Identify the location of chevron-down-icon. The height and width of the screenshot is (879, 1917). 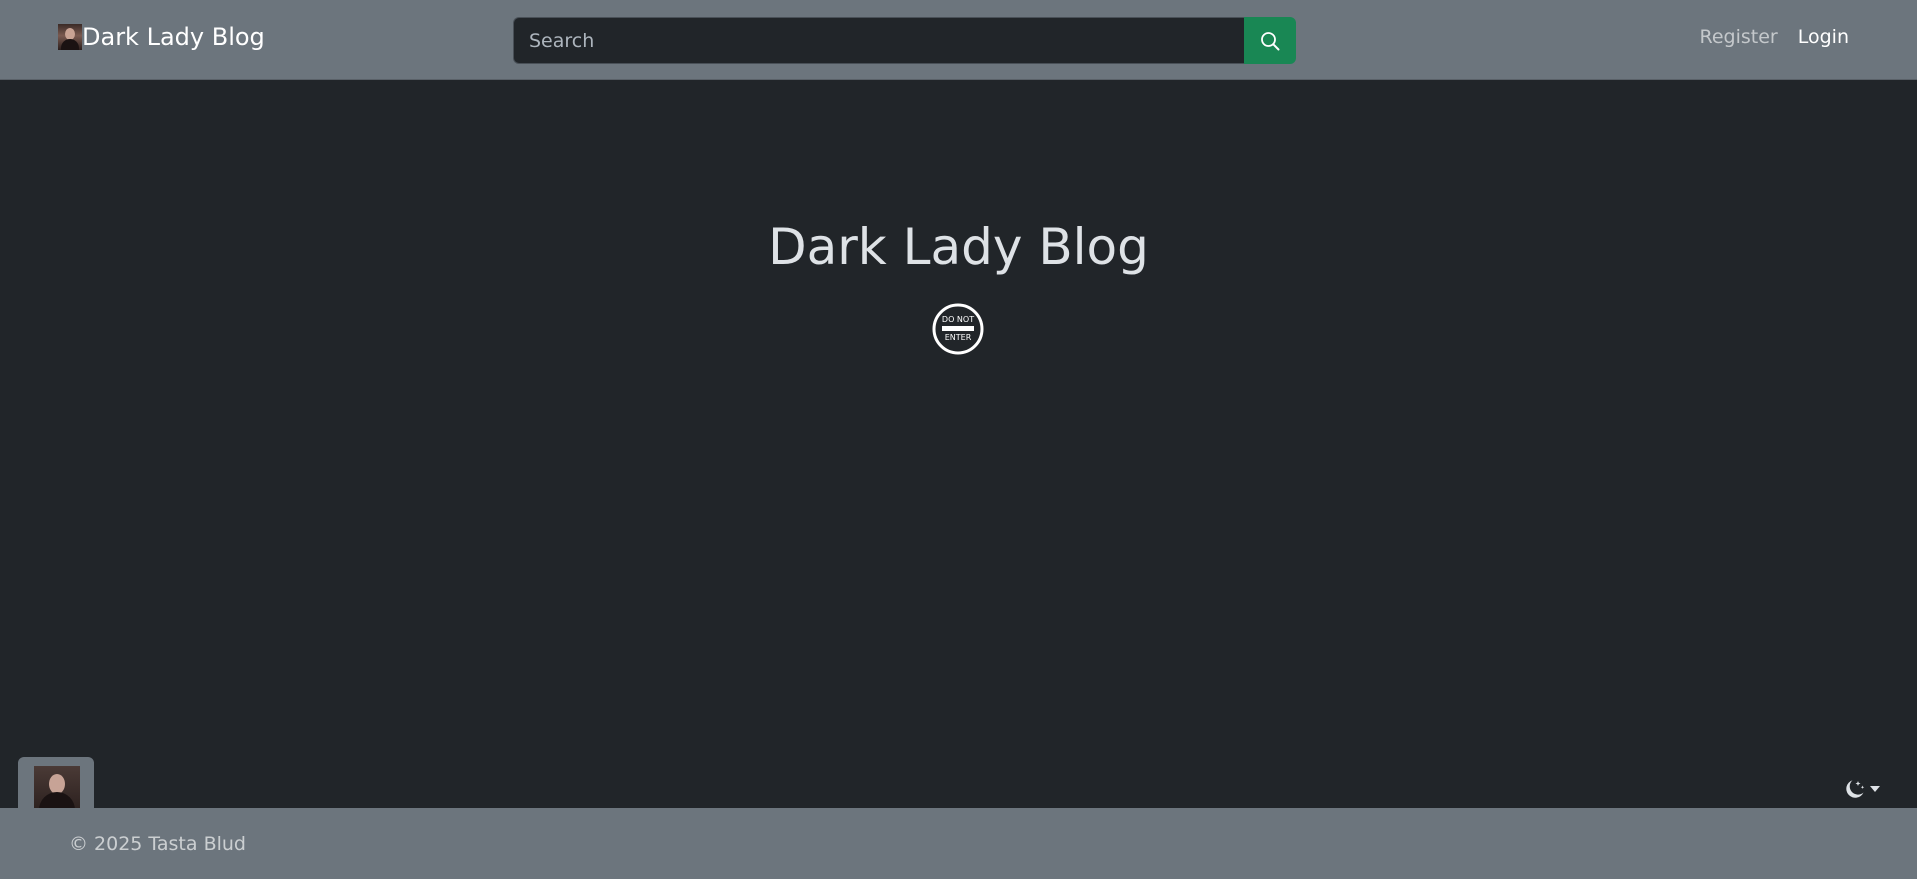
(1875, 789).